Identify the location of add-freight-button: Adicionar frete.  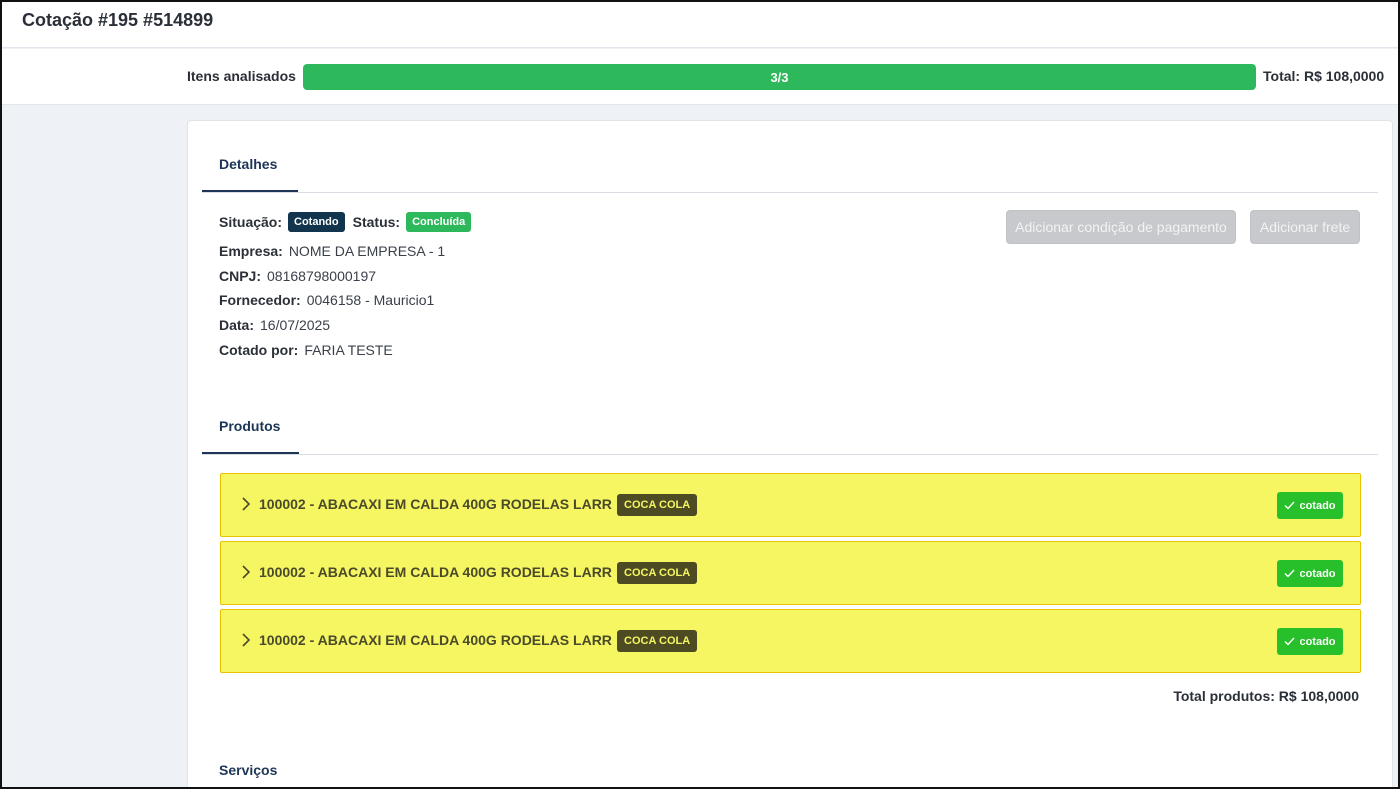
(1305, 227).